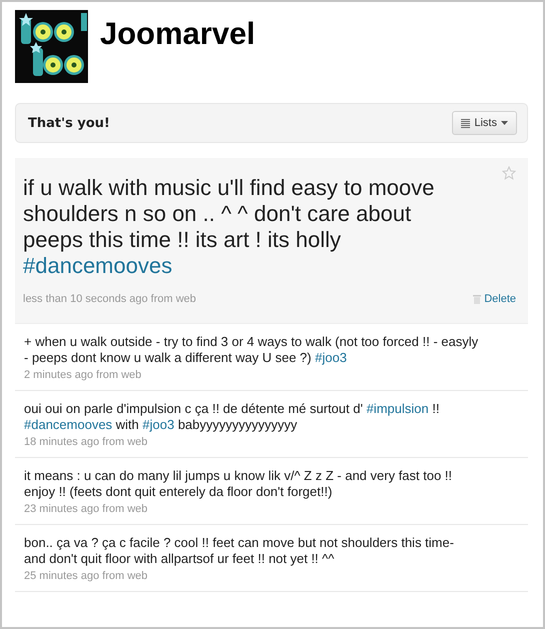 The width and height of the screenshot is (545, 629). Describe the element at coordinates (397, 408) in the screenshot. I see `hashtag-link: #impulsion` at that location.